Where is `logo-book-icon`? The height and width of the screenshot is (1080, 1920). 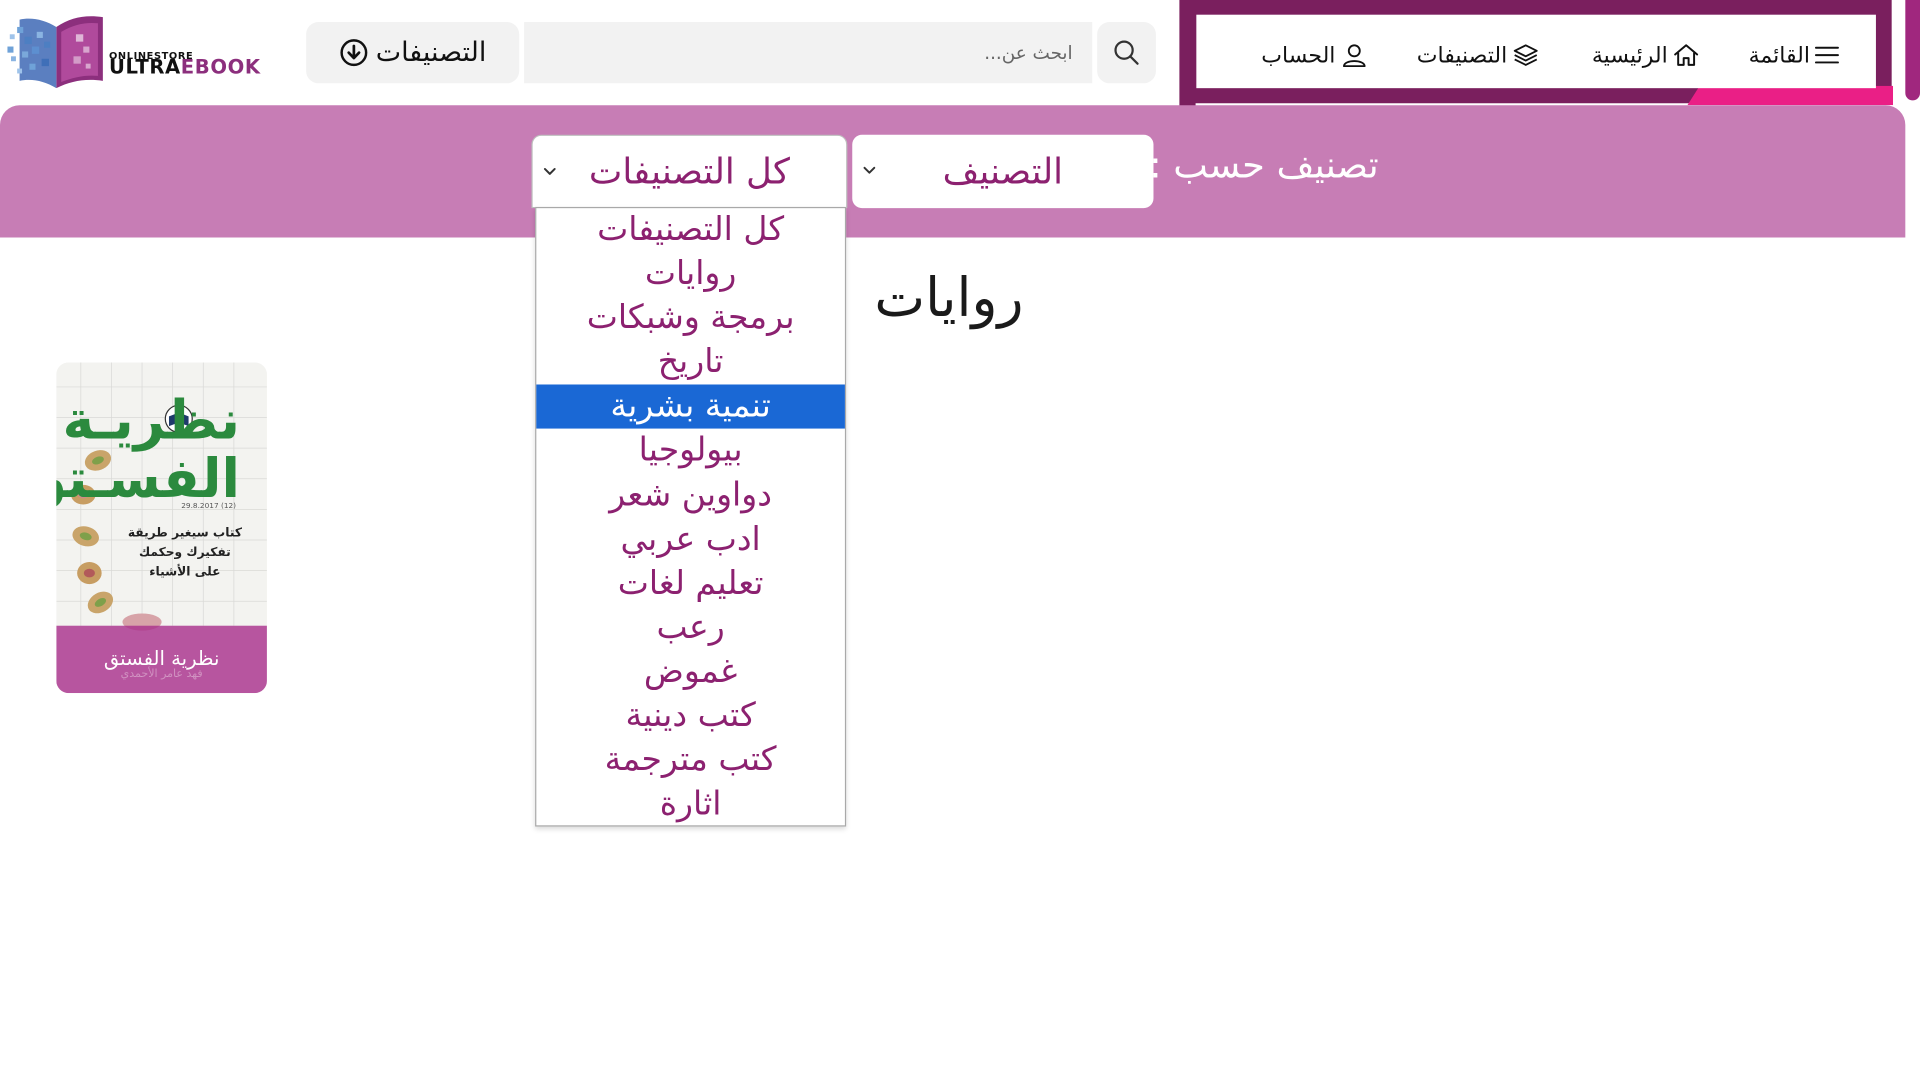
logo-book-icon is located at coordinates (55, 52).